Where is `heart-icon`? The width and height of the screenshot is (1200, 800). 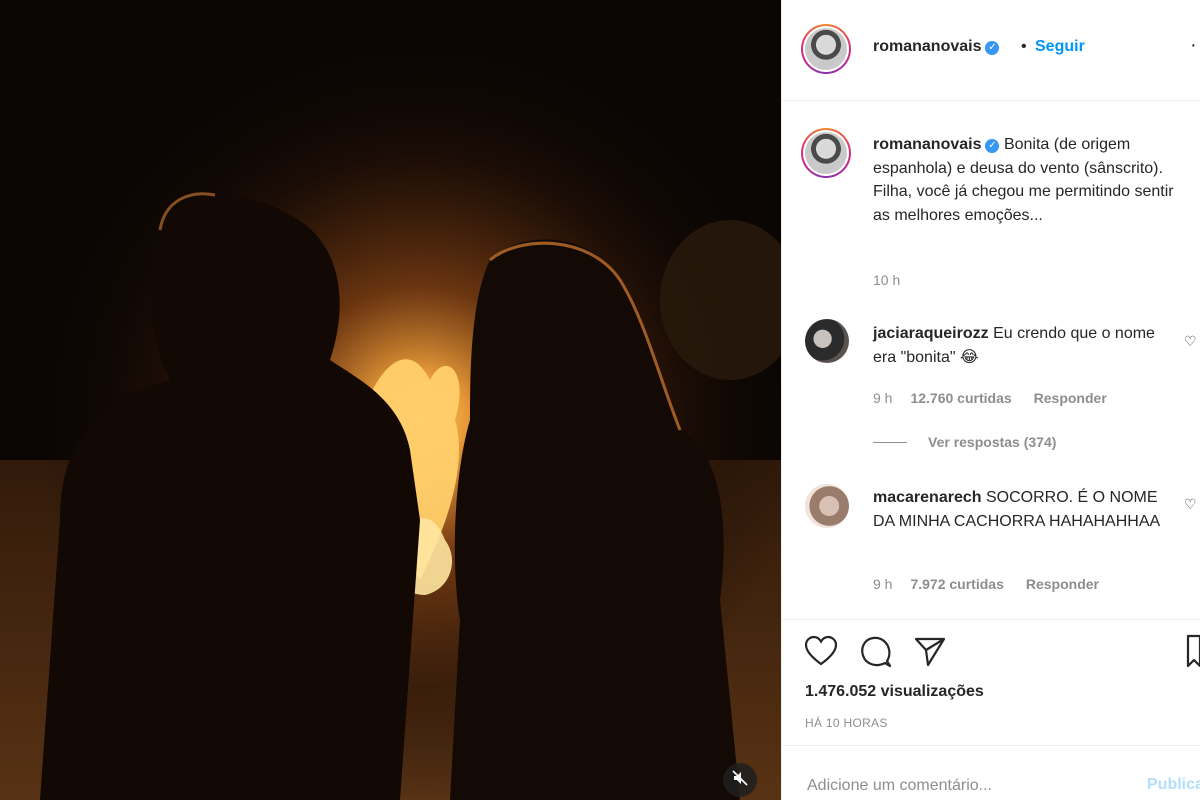
heart-icon is located at coordinates (821, 653).